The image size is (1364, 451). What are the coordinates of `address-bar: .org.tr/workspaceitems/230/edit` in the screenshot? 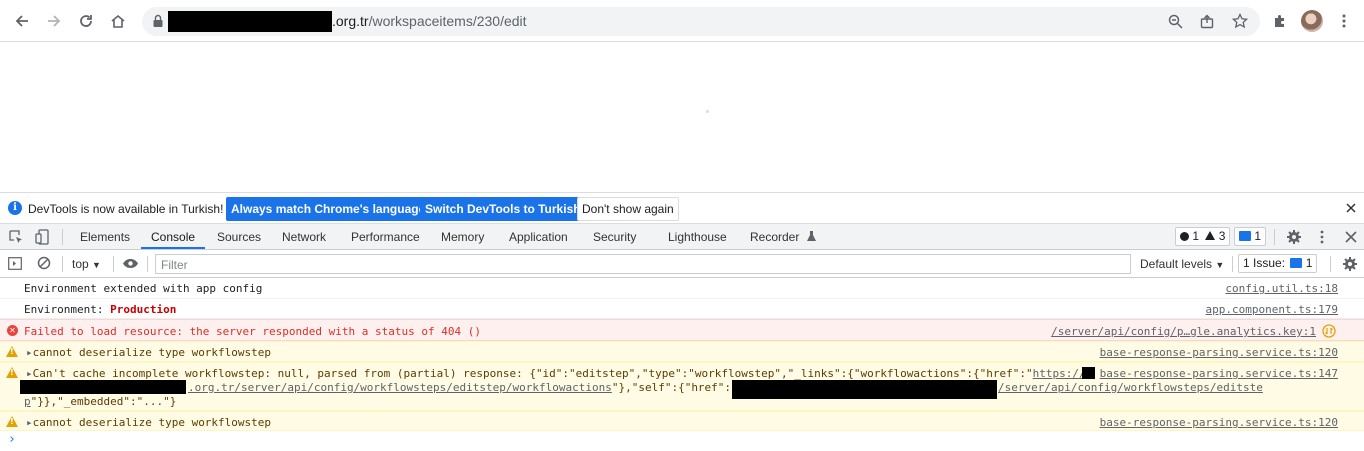 It's located at (701, 21).